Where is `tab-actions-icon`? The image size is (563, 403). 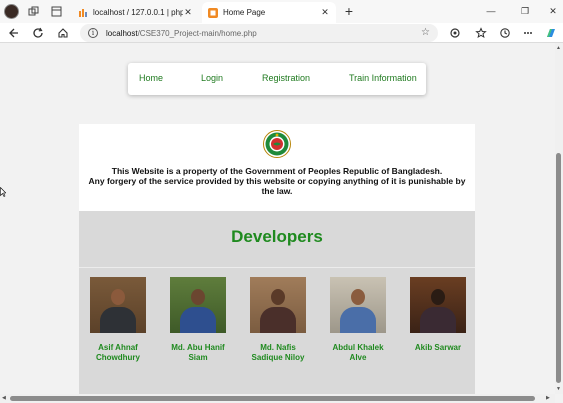 tab-actions-icon is located at coordinates (56, 11).